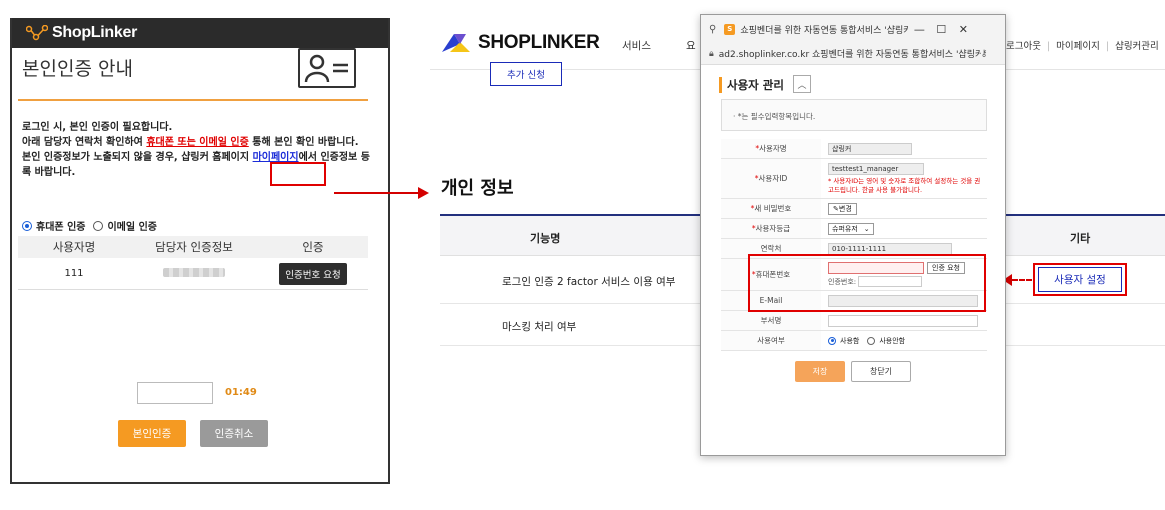  What do you see at coordinates (1023, 46) in the screenshot?
I see `nav-logout: 로그아웃` at bounding box center [1023, 46].